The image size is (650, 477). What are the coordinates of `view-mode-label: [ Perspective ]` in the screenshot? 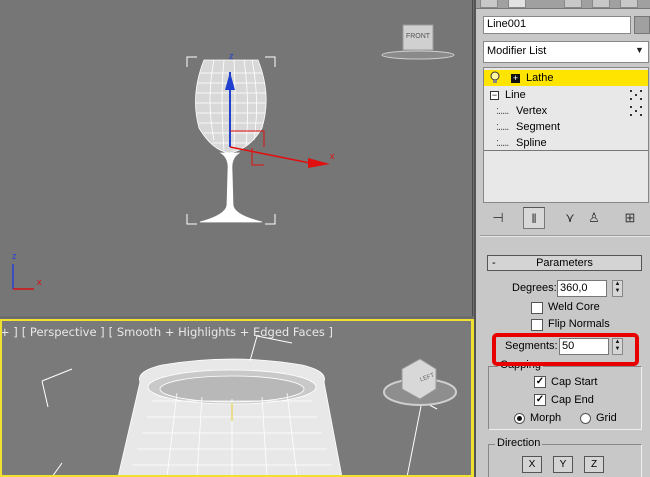 It's located at (63, 332).